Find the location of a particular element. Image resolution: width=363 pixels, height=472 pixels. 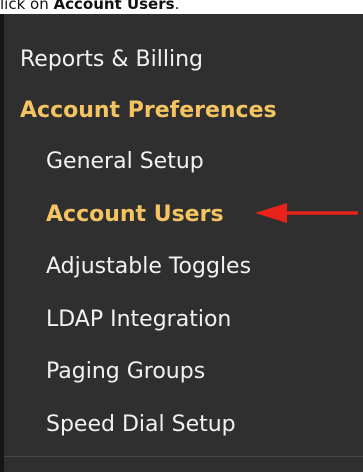

menu-heading-account-preferences: Account Preferences is located at coordinates (148, 111).